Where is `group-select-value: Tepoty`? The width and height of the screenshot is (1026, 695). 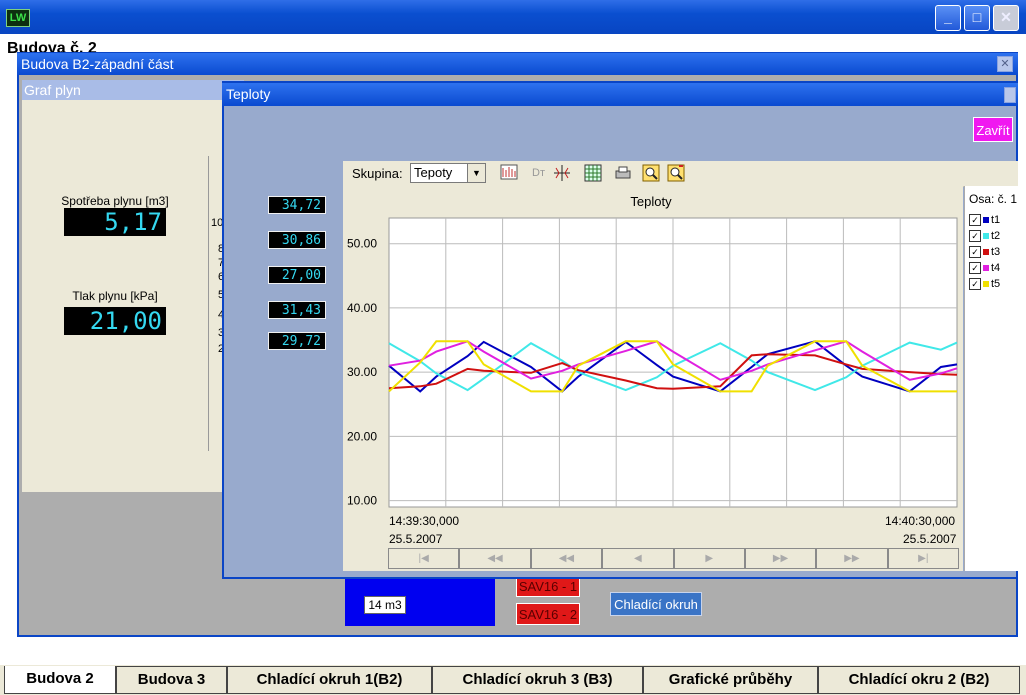
group-select-value: Tepoty is located at coordinates (433, 172).